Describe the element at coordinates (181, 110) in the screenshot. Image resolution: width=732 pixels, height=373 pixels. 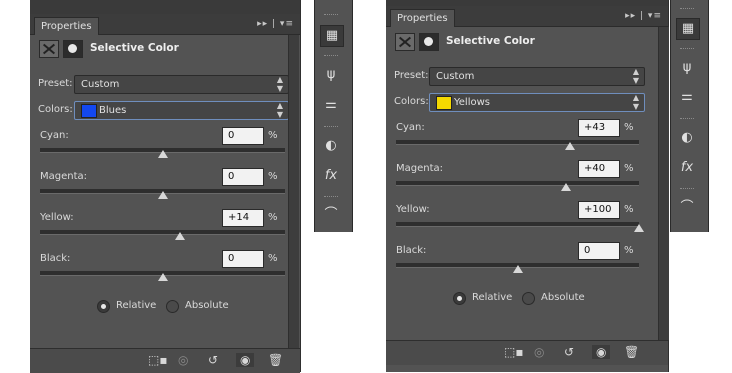
I see `colors-select: Blues ▲ ▼` at that location.